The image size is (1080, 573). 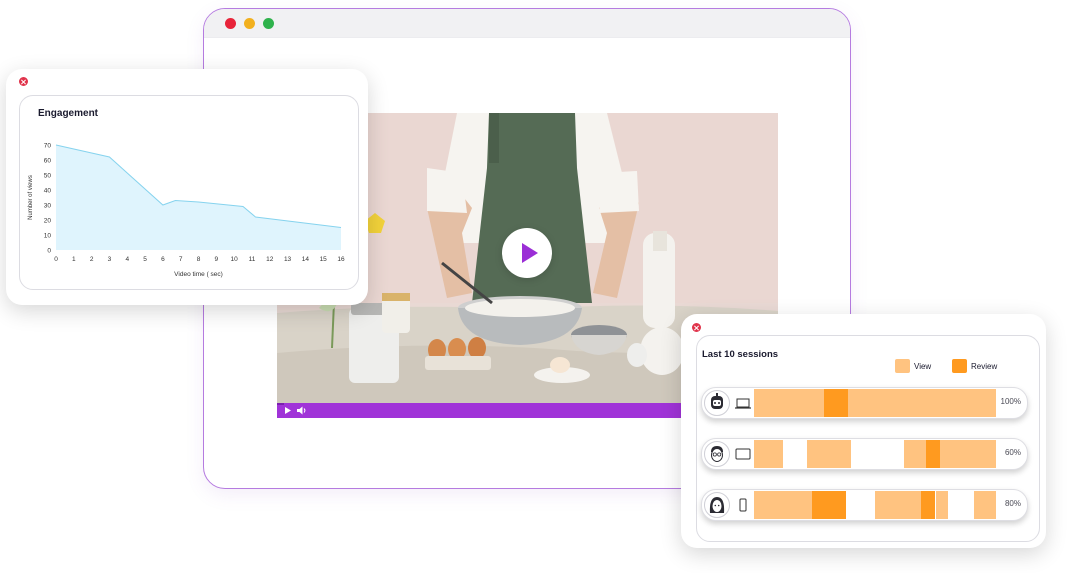 I want to click on phone-icon, so click(x=743, y=505).